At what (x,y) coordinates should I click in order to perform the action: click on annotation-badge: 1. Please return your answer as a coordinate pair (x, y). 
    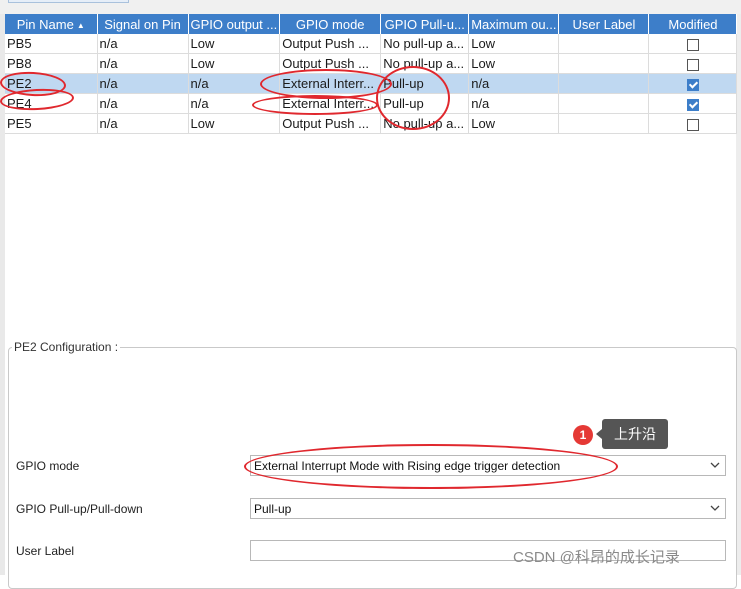
    Looking at the image, I should click on (583, 435).